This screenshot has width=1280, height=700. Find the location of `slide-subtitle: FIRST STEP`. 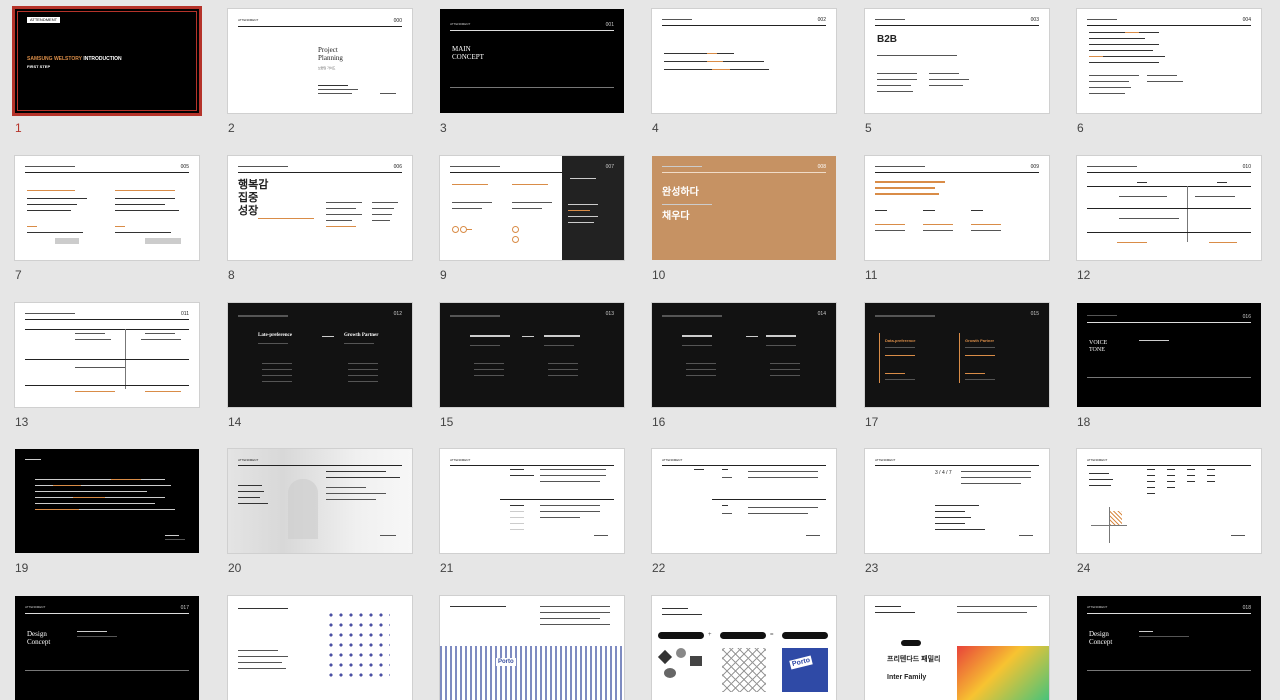

slide-subtitle: FIRST STEP is located at coordinates (39, 66).